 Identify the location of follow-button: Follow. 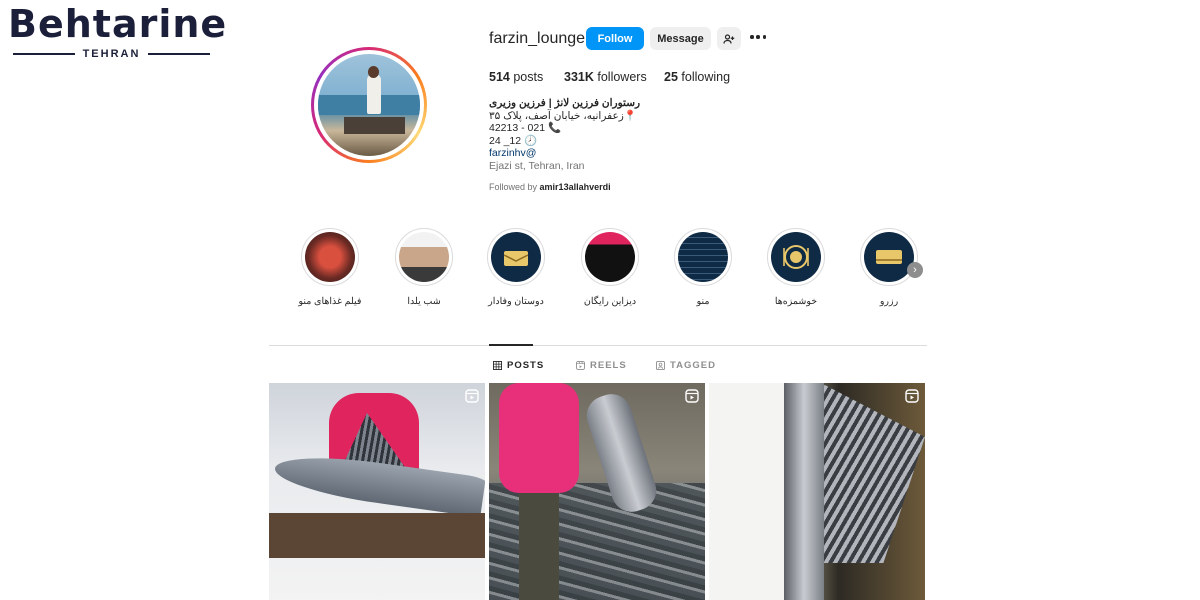
(615, 38).